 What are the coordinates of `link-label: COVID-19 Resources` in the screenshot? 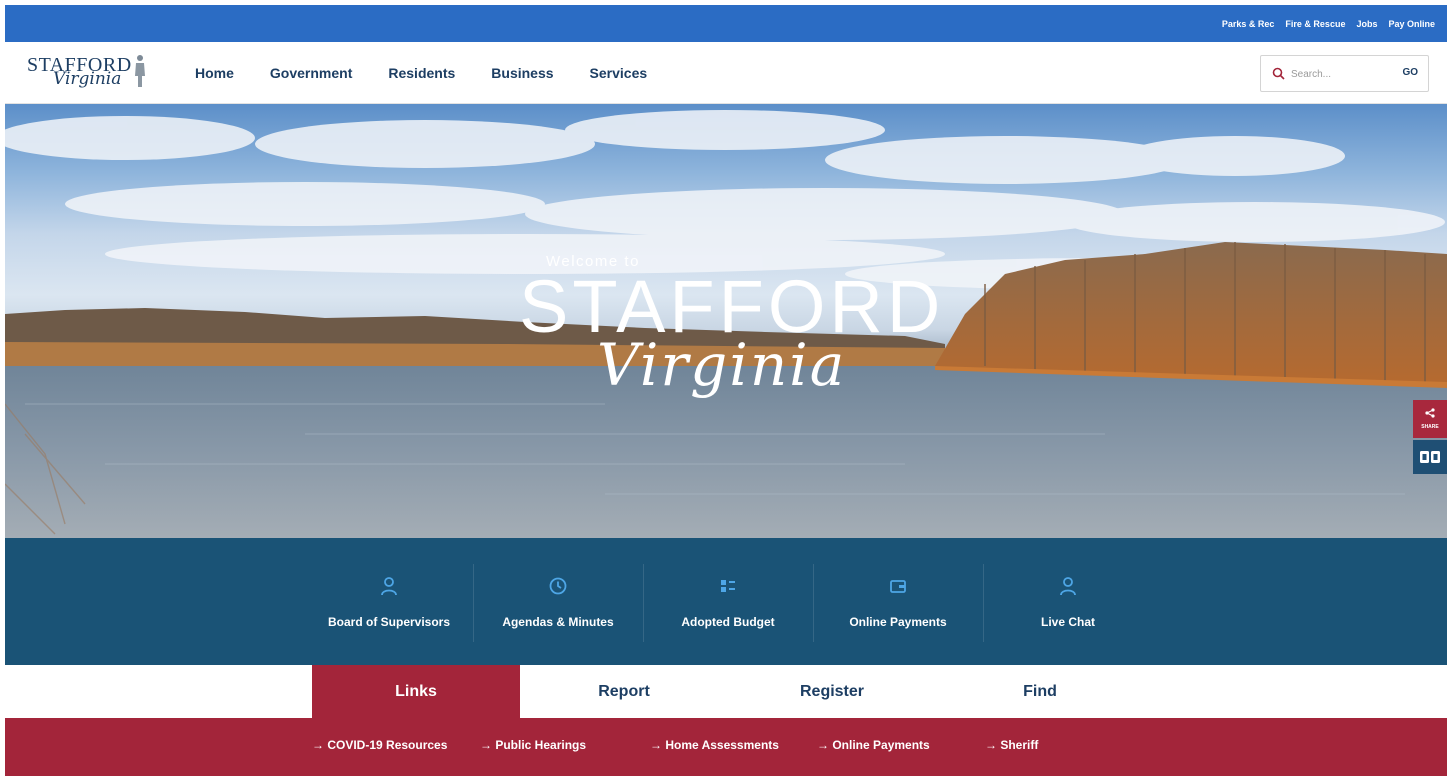 It's located at (387, 745).